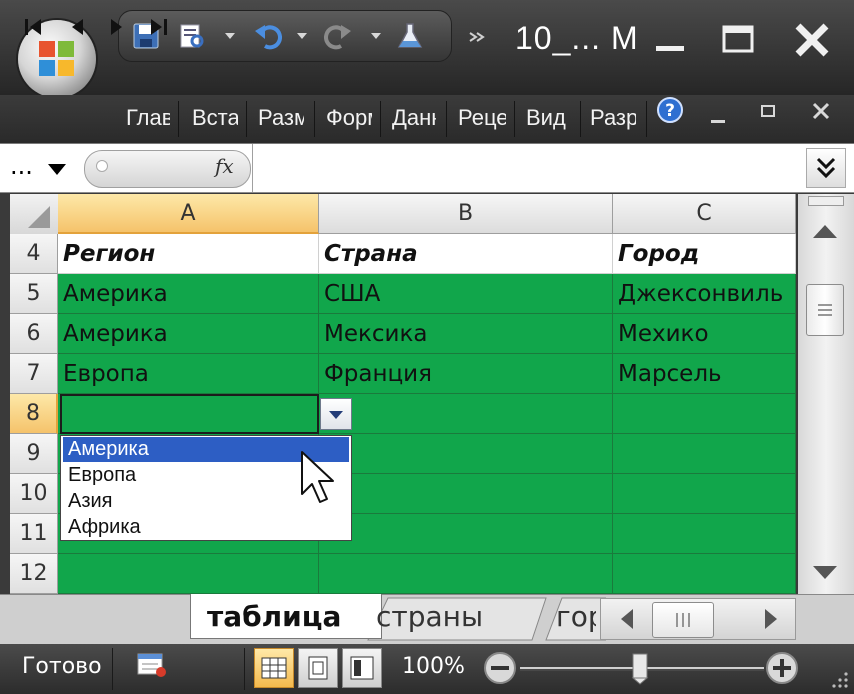 The height and width of the screenshot is (694, 854). Describe the element at coordinates (318, 668) in the screenshot. I see `page-layout-view-button` at that location.